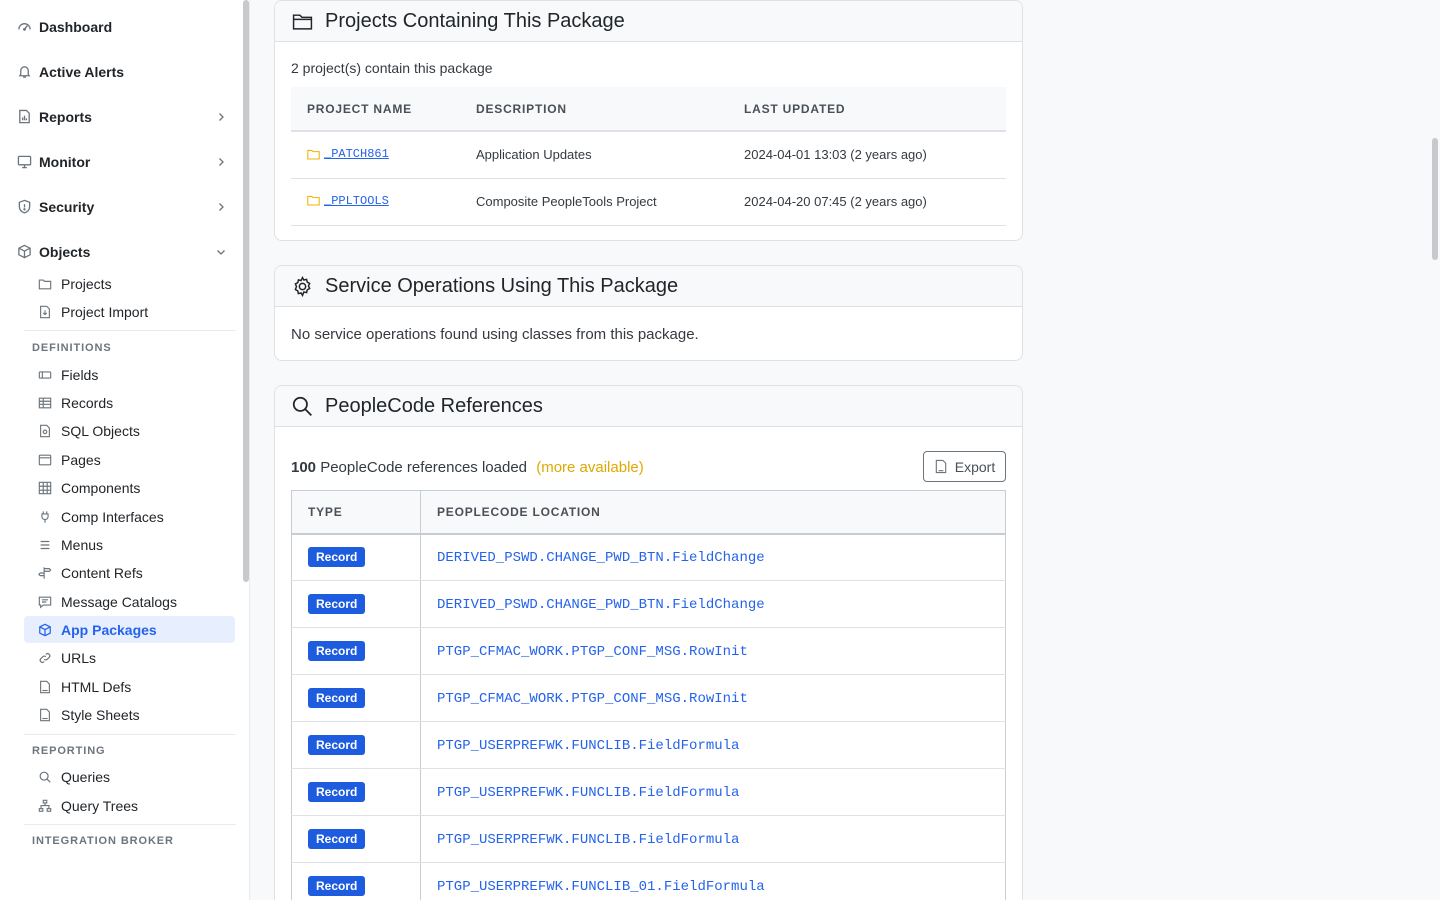 The width and height of the screenshot is (1440, 900). What do you see at coordinates (867, 202) in the screenshot?
I see `project-updated: 2024-04-20 07:45 (2 years ago)` at bounding box center [867, 202].